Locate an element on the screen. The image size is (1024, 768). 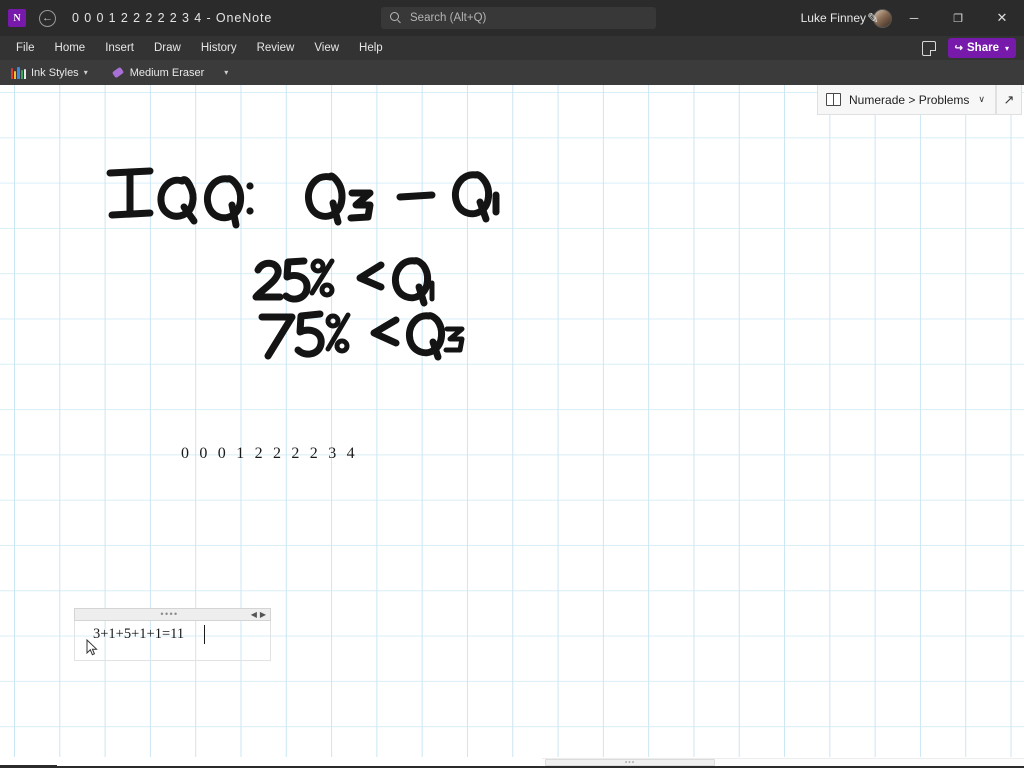
note-resize-arrows: ◀ ▶ is located at coordinates (259, 614).